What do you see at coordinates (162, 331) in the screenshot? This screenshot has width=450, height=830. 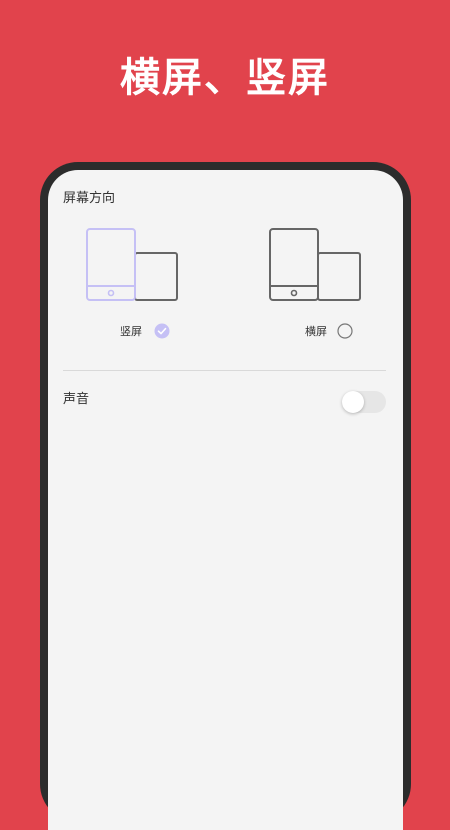 I see `check-selected-icon` at bounding box center [162, 331].